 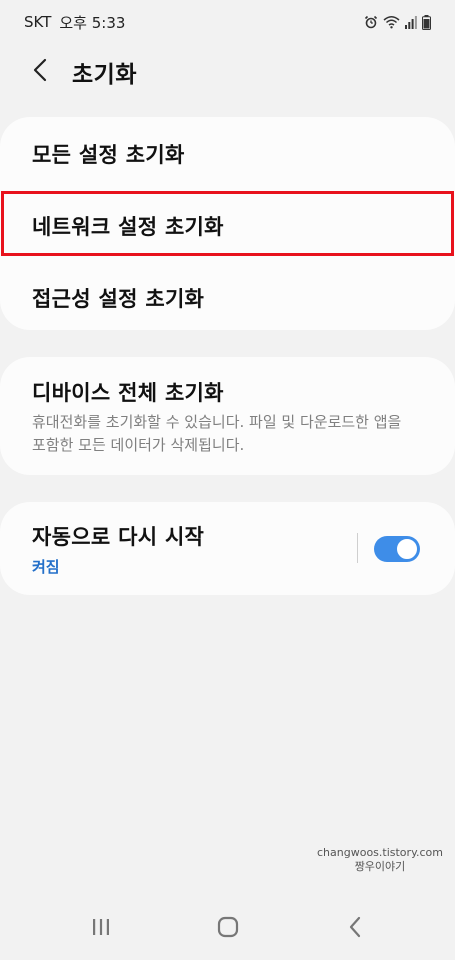 I want to click on wifi-icon, so click(x=391, y=22).